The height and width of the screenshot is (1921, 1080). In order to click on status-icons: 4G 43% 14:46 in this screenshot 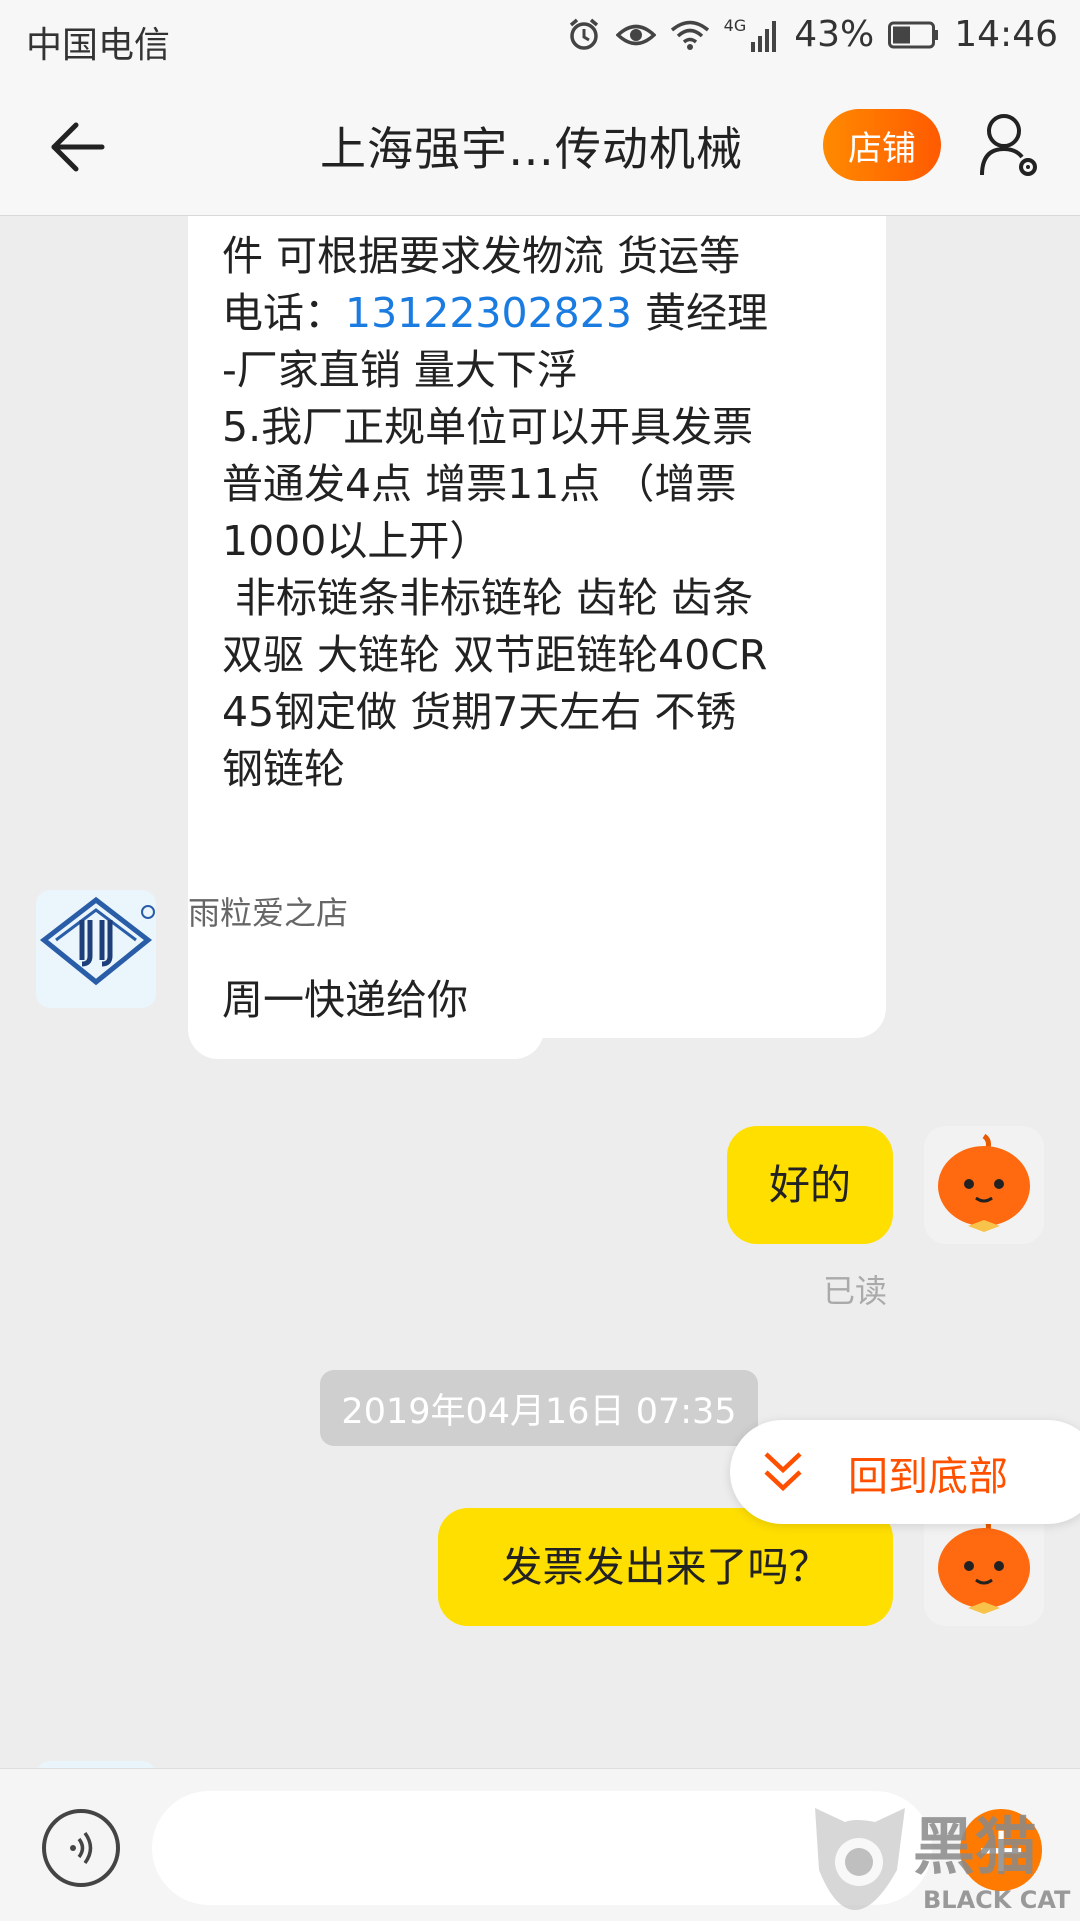, I will do `click(812, 34)`.